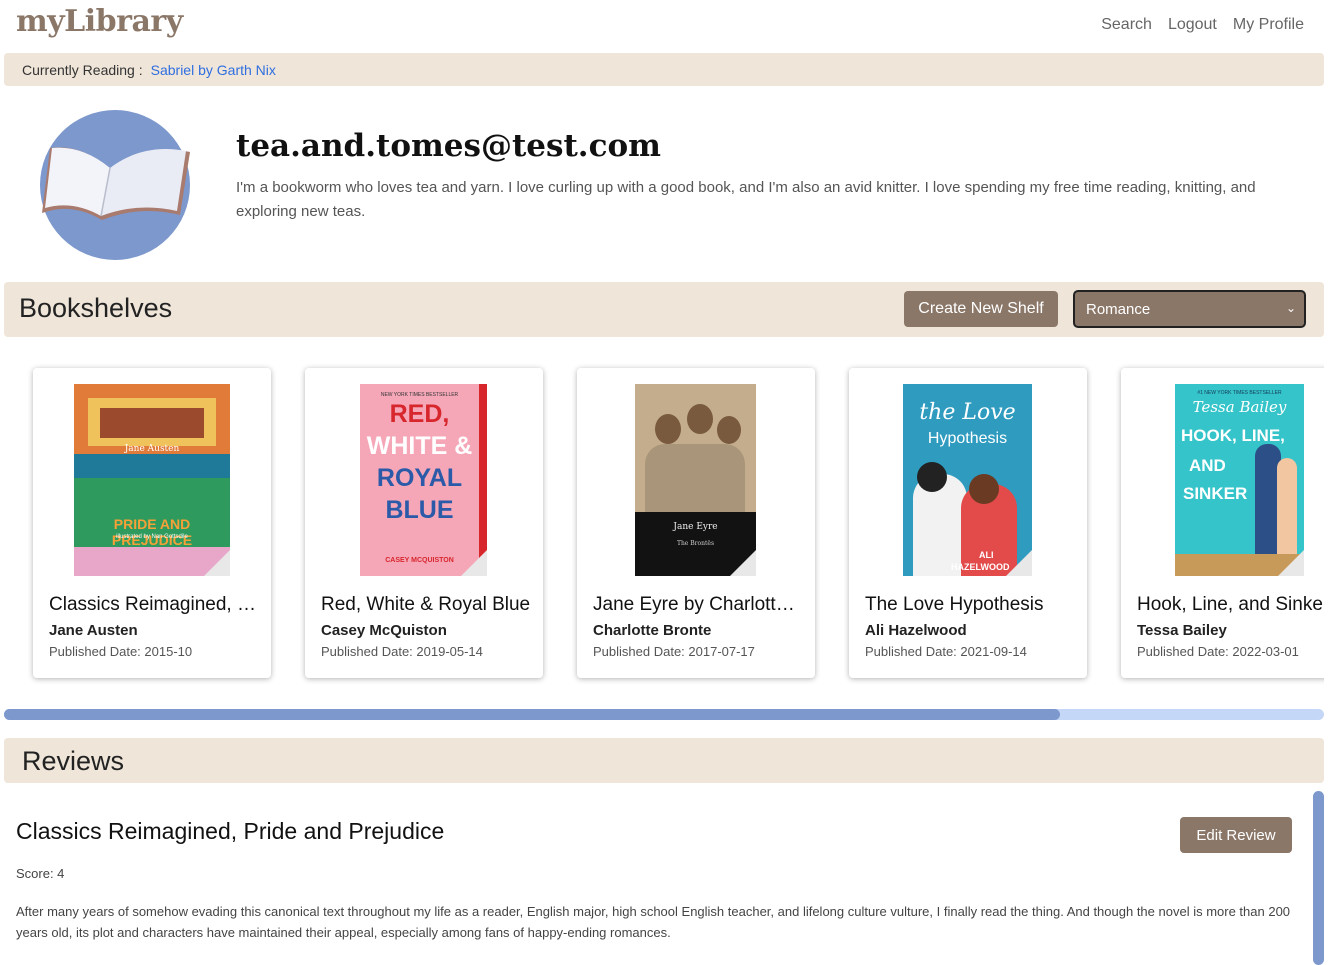  What do you see at coordinates (402, 651) in the screenshot?
I see `book-published-date: Published Date: 2019-05-14` at bounding box center [402, 651].